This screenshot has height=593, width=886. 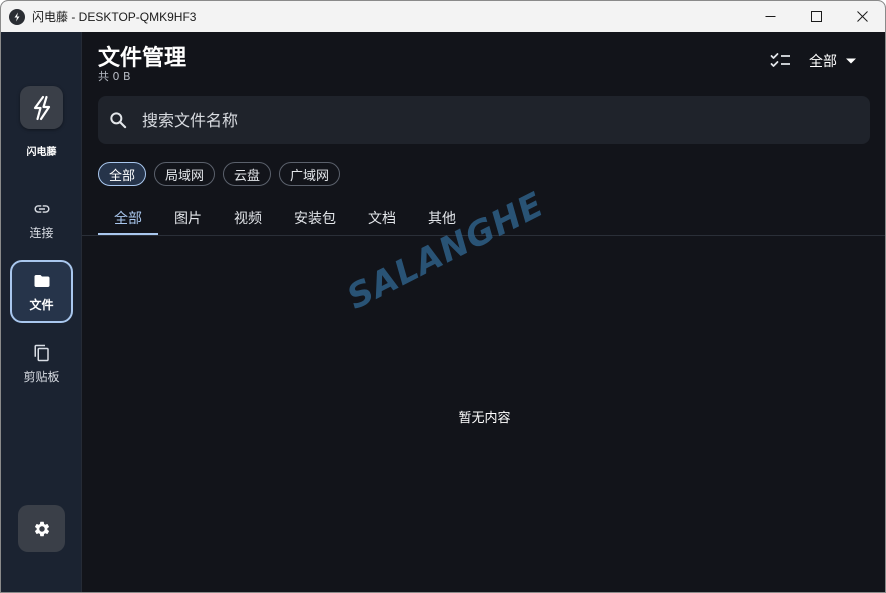 I want to click on caret-down-icon, so click(x=851, y=61).